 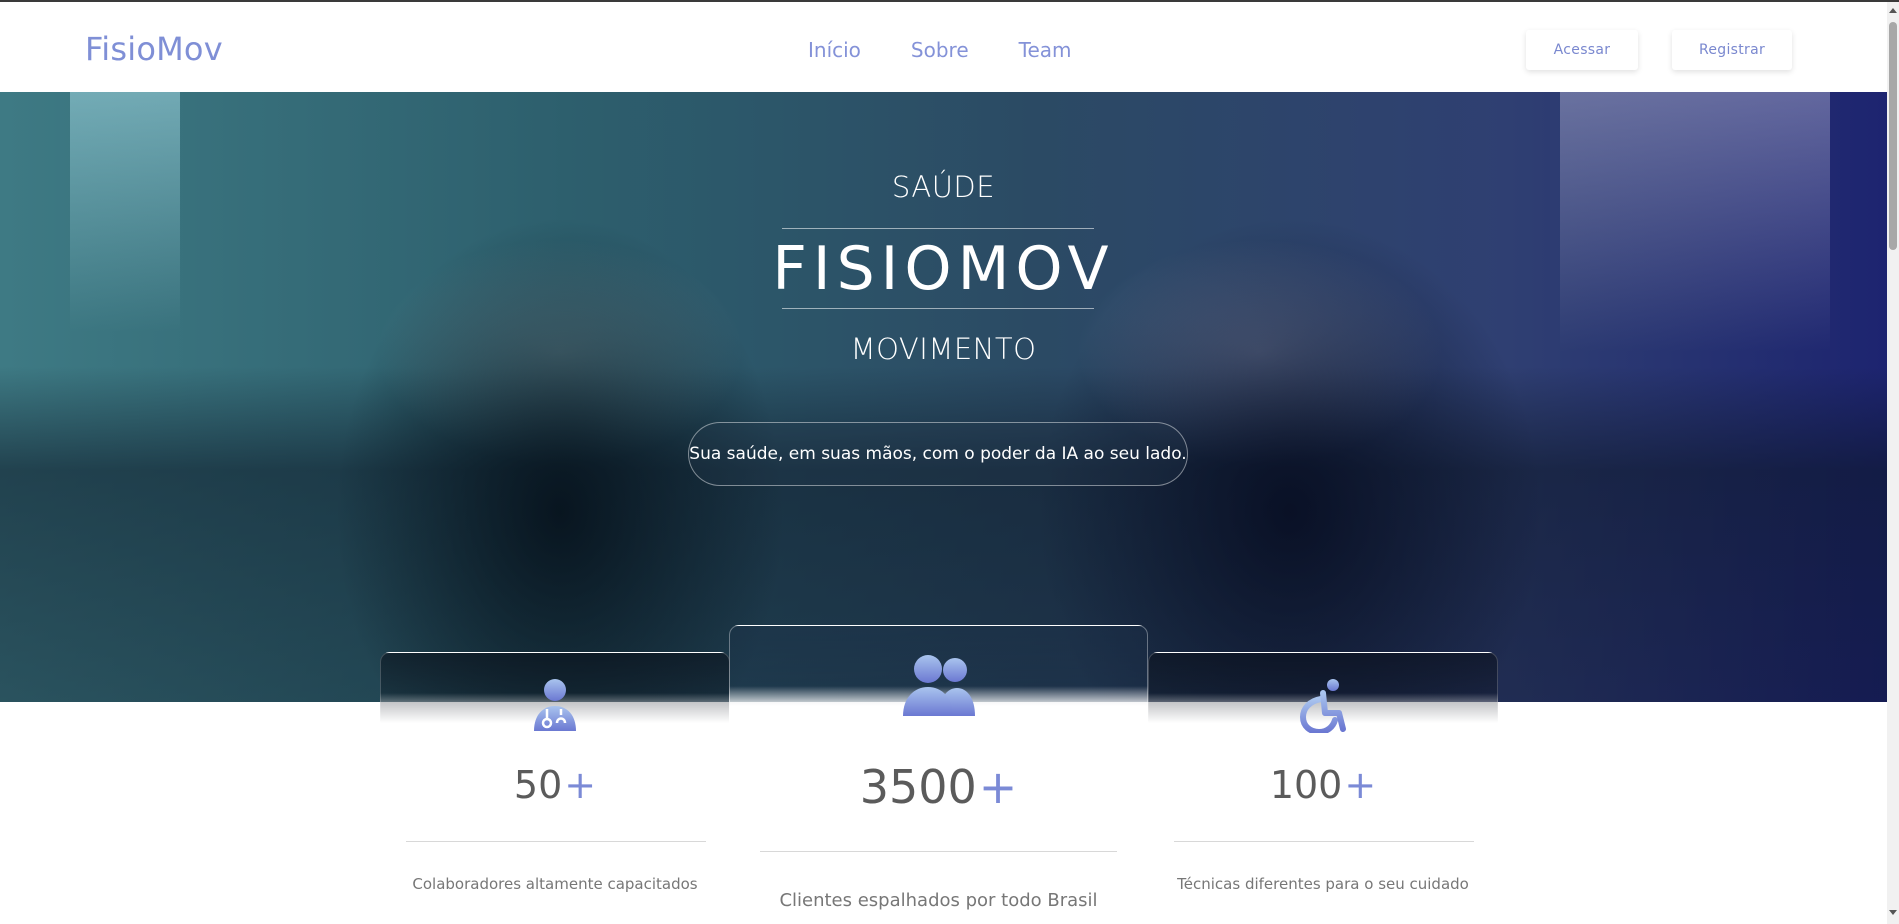 What do you see at coordinates (1893, 463) in the screenshot?
I see `page-scrollbar` at bounding box center [1893, 463].